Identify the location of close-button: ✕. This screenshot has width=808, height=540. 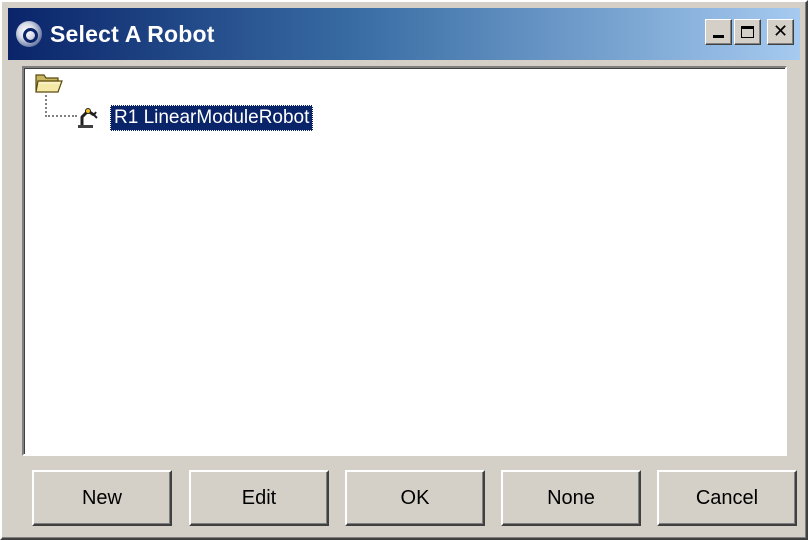
(780, 32).